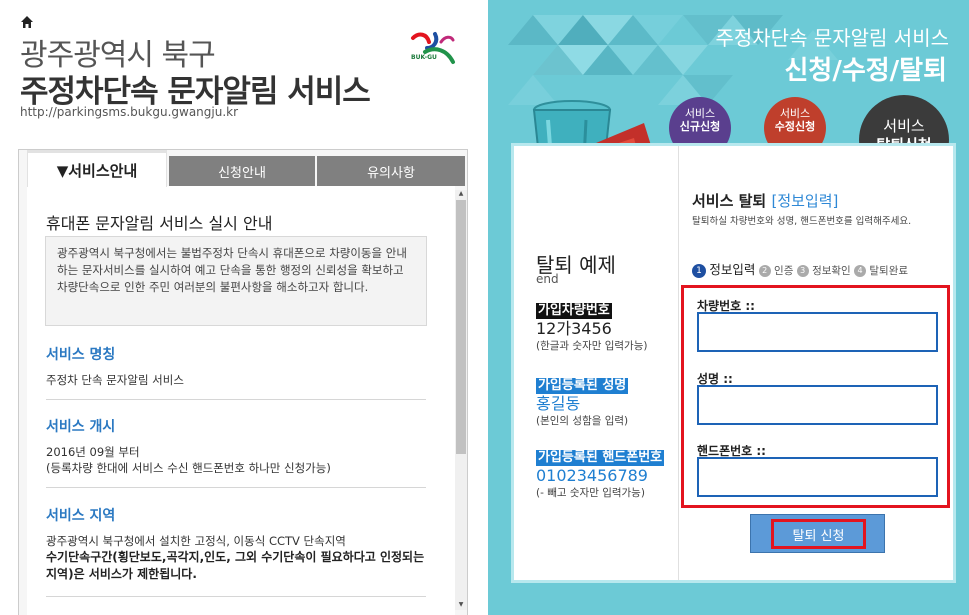 The image size is (969, 615). I want to click on column-divider, so click(678, 363).